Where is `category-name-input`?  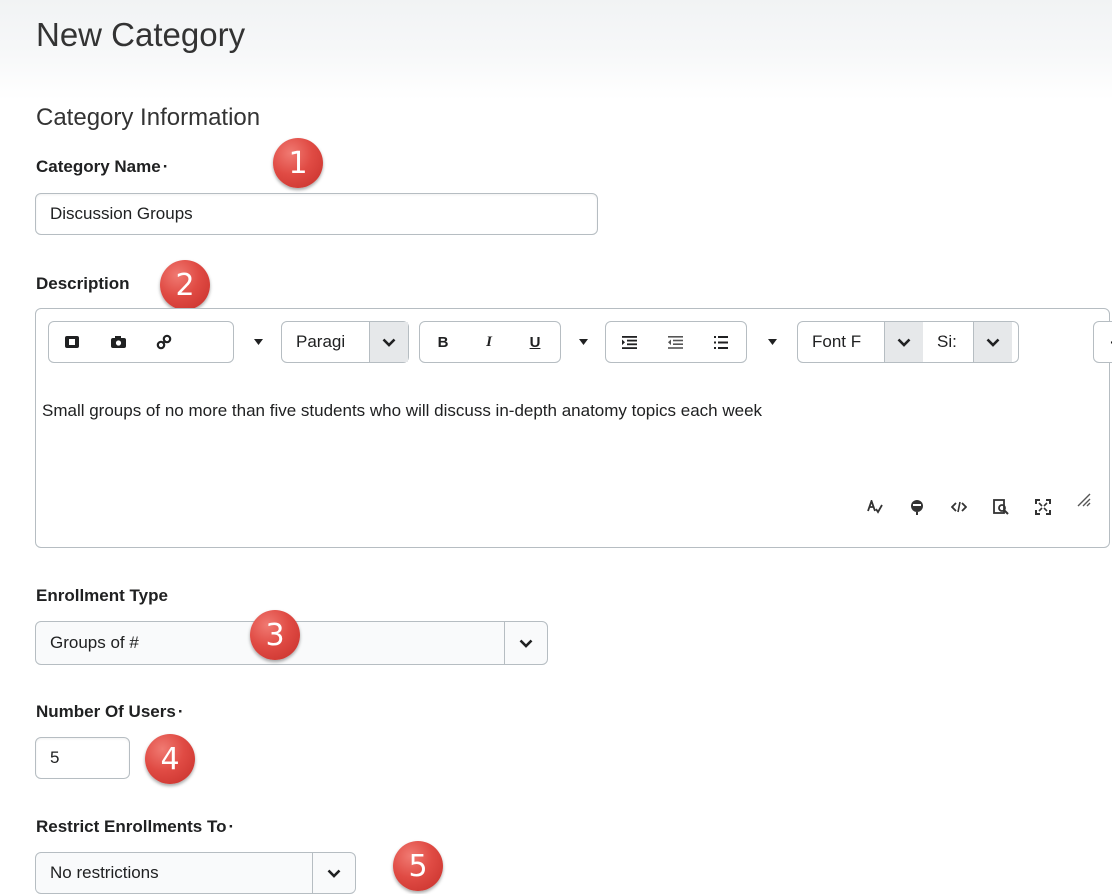
category-name-input is located at coordinates (316, 214).